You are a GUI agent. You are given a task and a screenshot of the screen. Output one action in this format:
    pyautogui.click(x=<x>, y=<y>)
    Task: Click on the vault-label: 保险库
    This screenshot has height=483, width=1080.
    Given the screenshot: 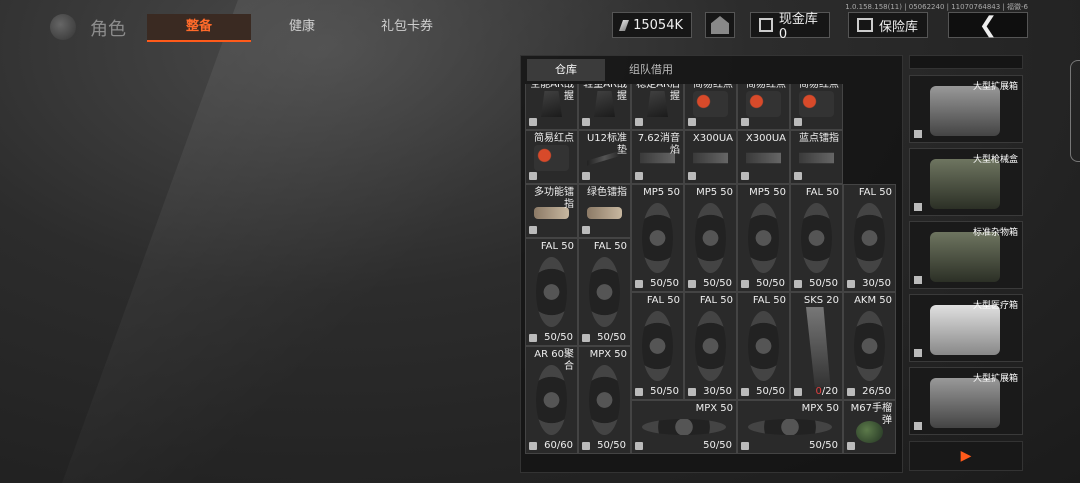 What is the action you would take?
    pyautogui.click(x=899, y=27)
    